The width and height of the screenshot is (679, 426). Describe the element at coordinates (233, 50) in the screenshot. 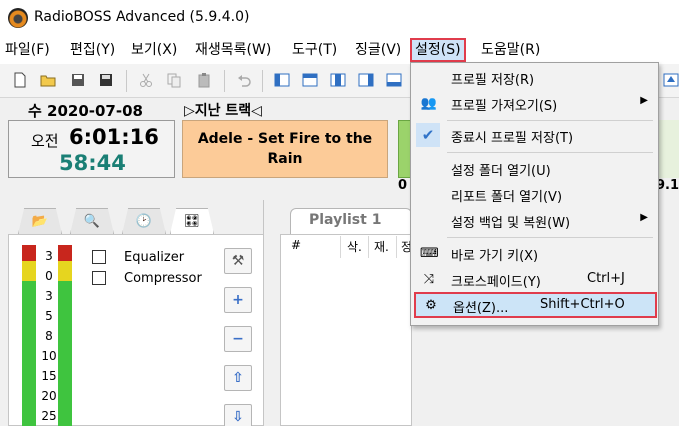

I see `menu-playlist: 재생목록(W)` at that location.